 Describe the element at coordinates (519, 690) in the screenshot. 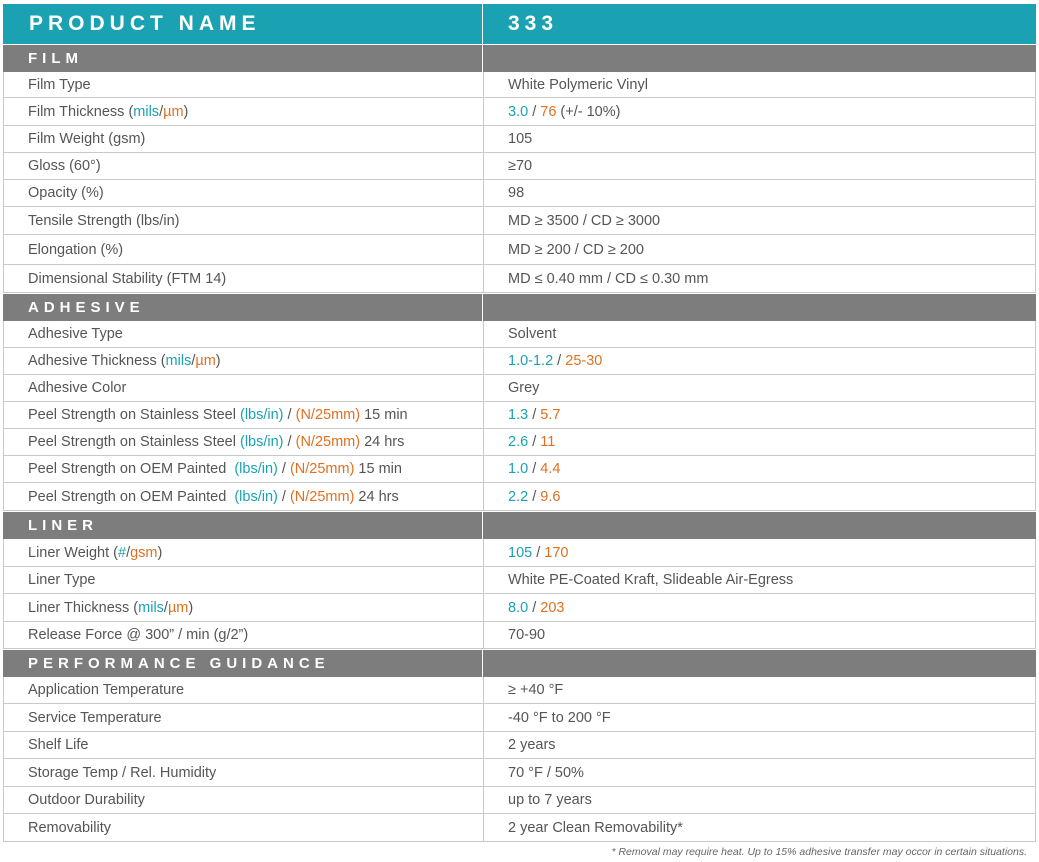

I see `spec-row: Application Temperature ≥ +40 °F` at that location.